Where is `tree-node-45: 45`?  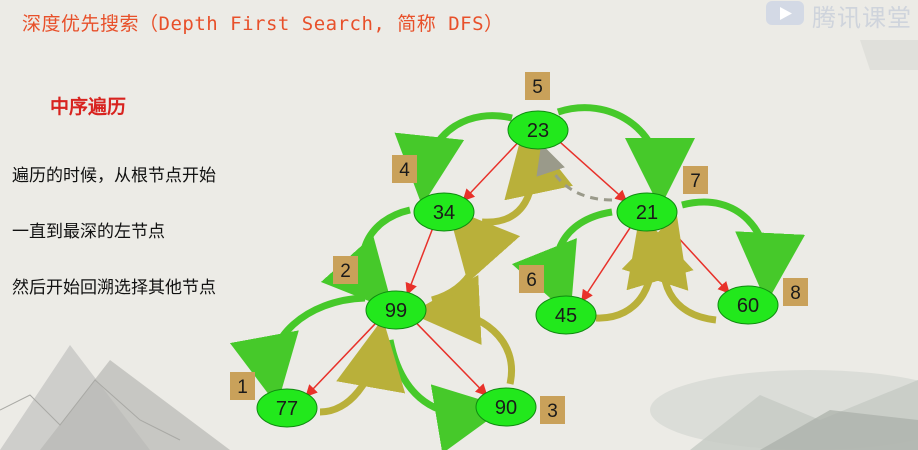
tree-node-45: 45 is located at coordinates (566, 315).